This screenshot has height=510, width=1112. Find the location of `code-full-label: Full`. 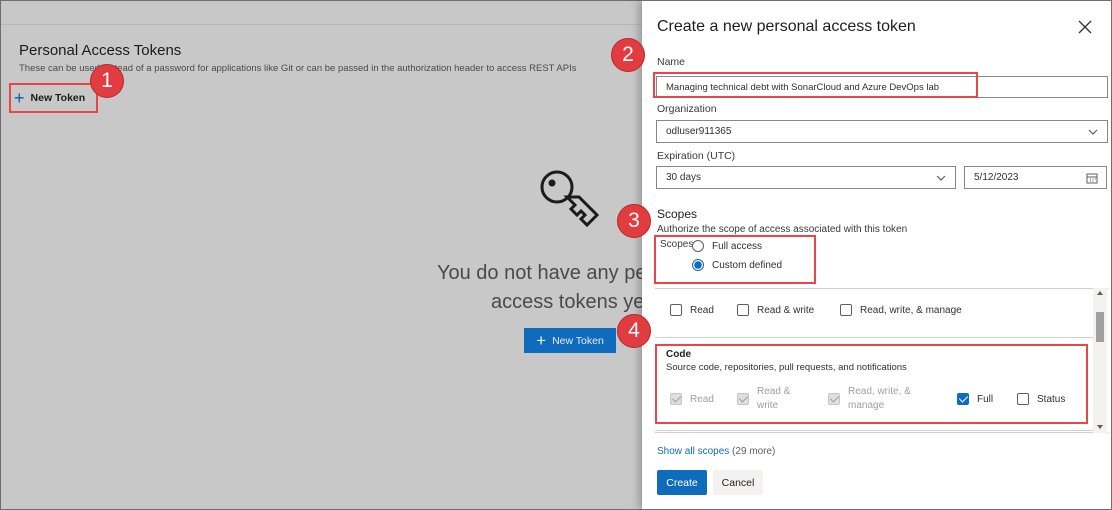

code-full-label: Full is located at coordinates (985, 399).